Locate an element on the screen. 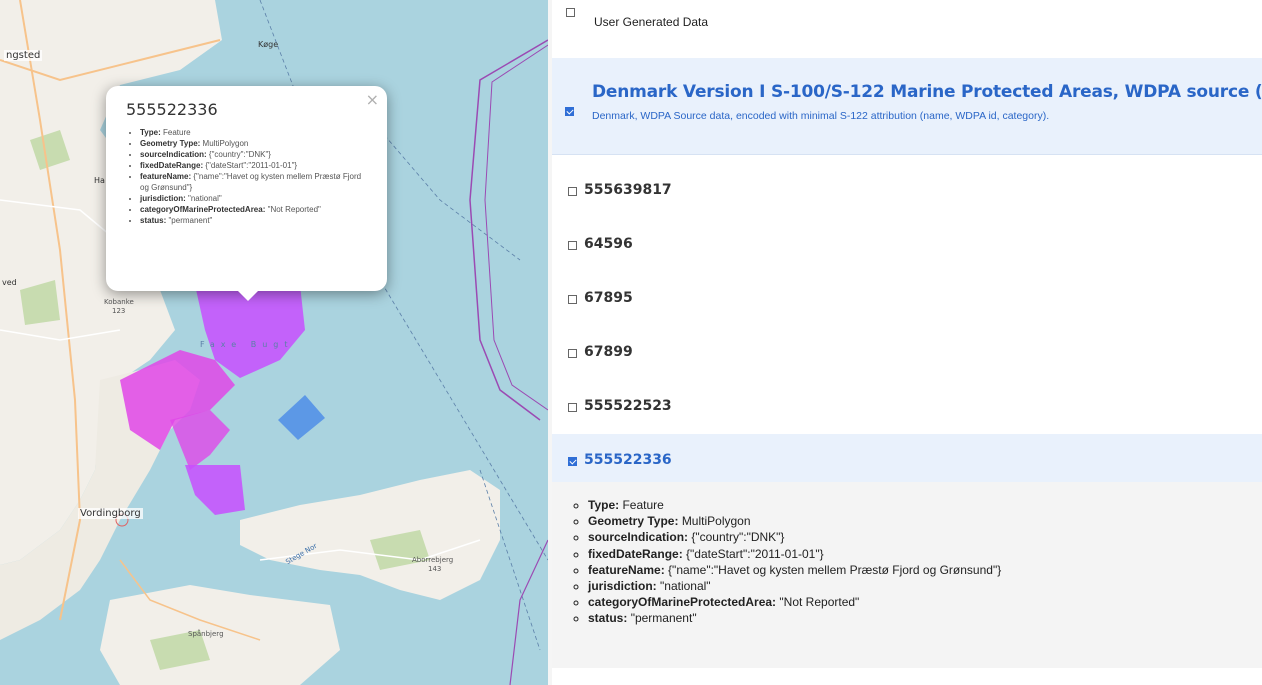  feature-property-value: "permanent" is located at coordinates (663, 618).